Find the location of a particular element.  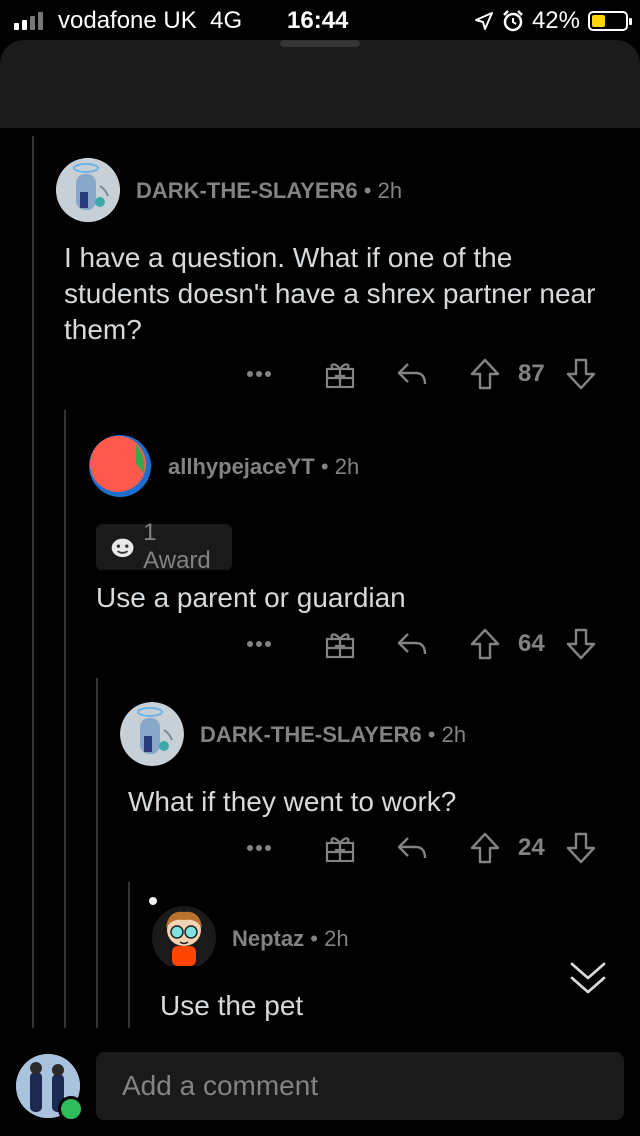

location-icon is located at coordinates (483, 21).